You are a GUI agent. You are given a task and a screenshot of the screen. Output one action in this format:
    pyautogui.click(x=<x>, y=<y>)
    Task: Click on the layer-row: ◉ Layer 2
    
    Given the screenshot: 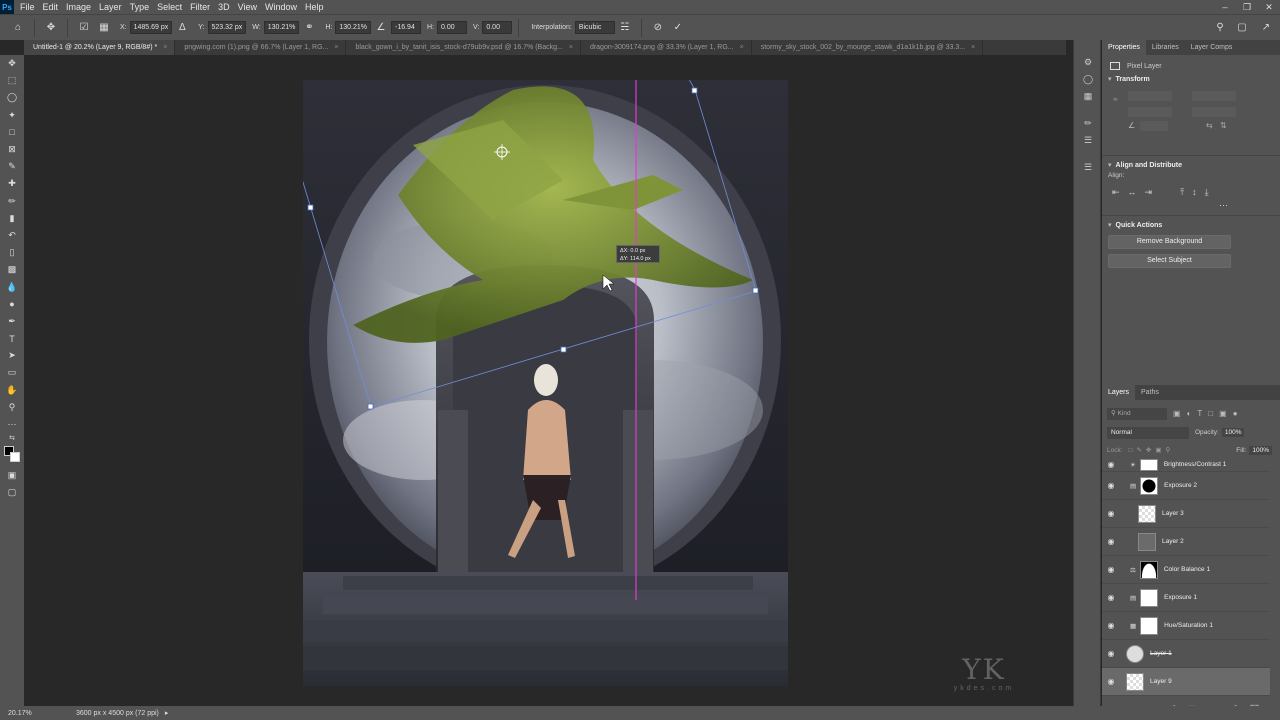 What is the action you would take?
    pyautogui.click(x=1186, y=542)
    